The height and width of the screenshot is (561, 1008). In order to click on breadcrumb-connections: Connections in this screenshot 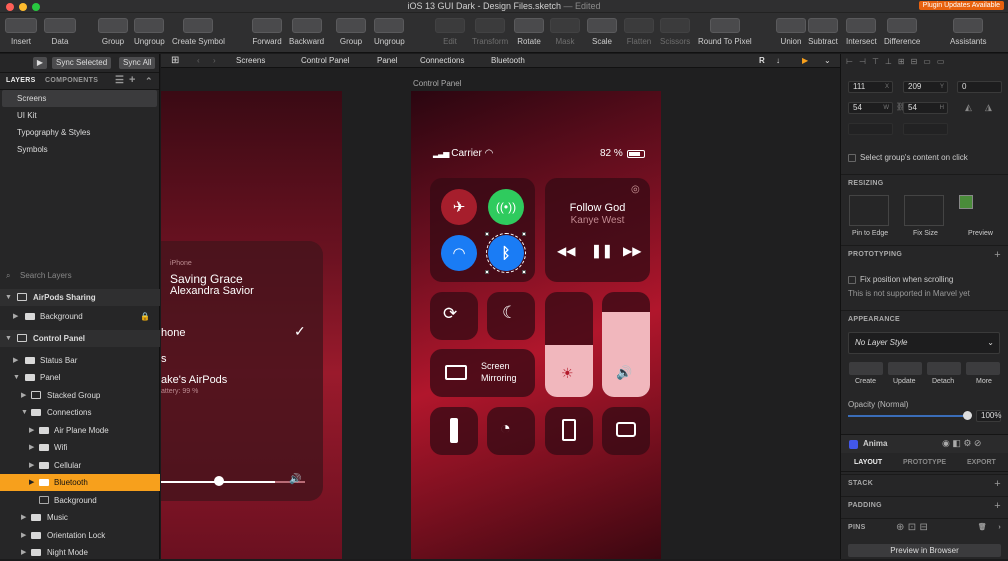, I will do `click(442, 61)`.